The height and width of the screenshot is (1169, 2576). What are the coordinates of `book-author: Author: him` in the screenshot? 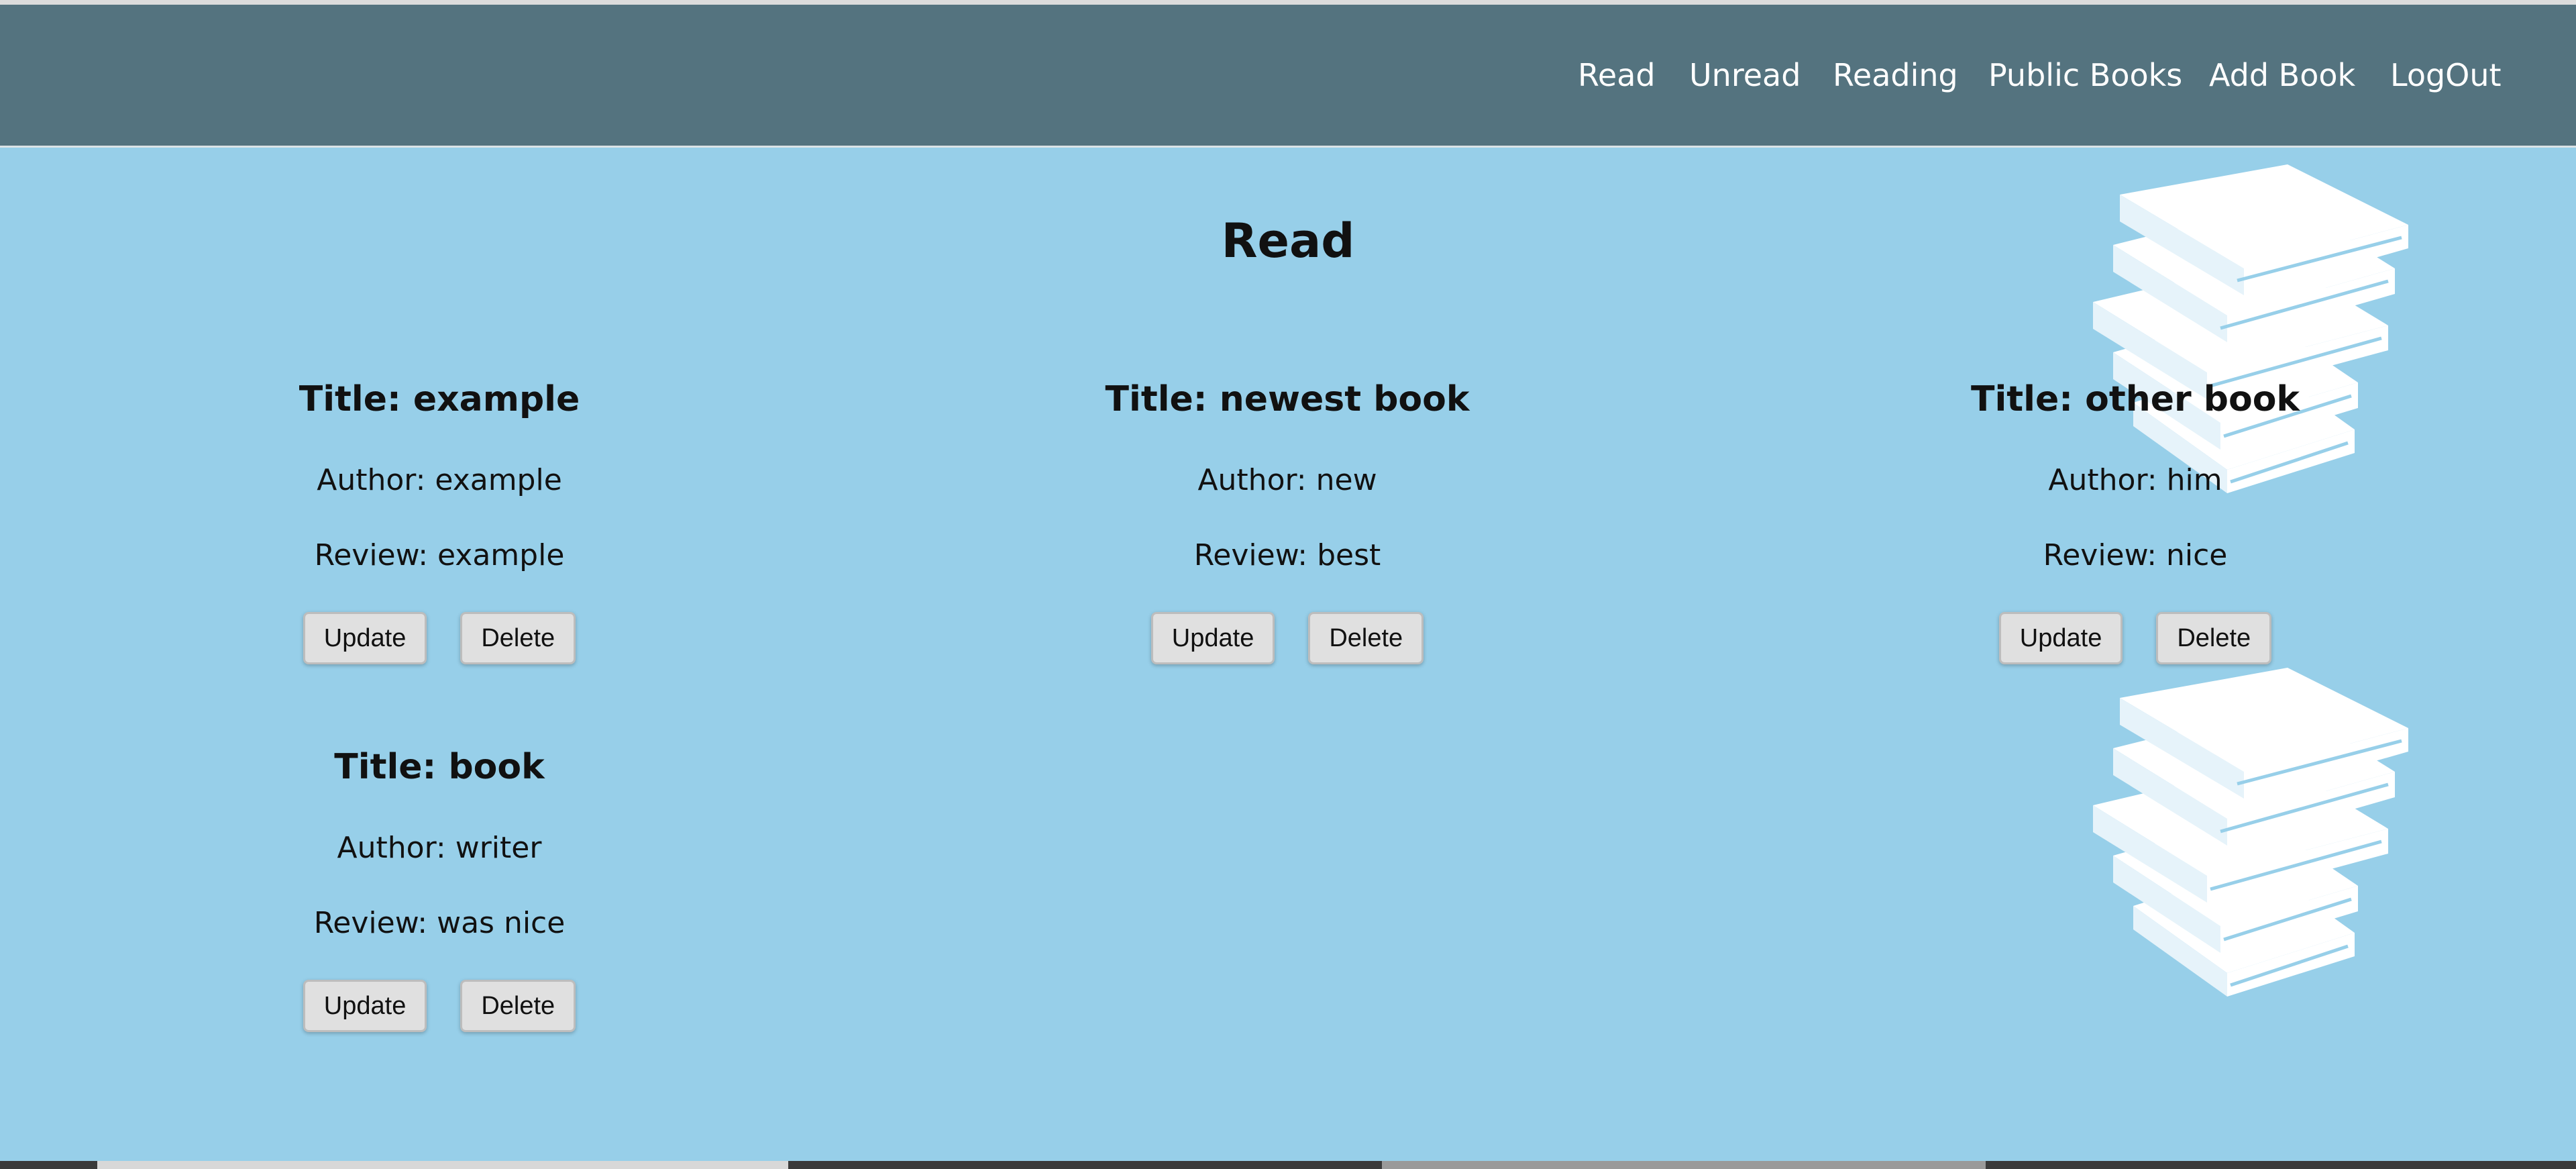 It's located at (2135, 480).